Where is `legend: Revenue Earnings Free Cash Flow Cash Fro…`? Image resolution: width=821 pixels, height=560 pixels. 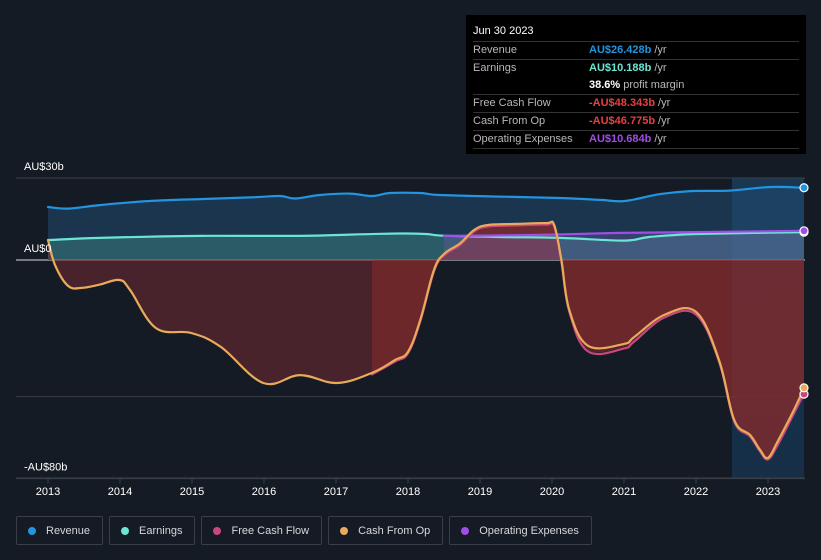 legend: Revenue Earnings Free Cash Flow Cash Fro… is located at coordinates (304, 530).